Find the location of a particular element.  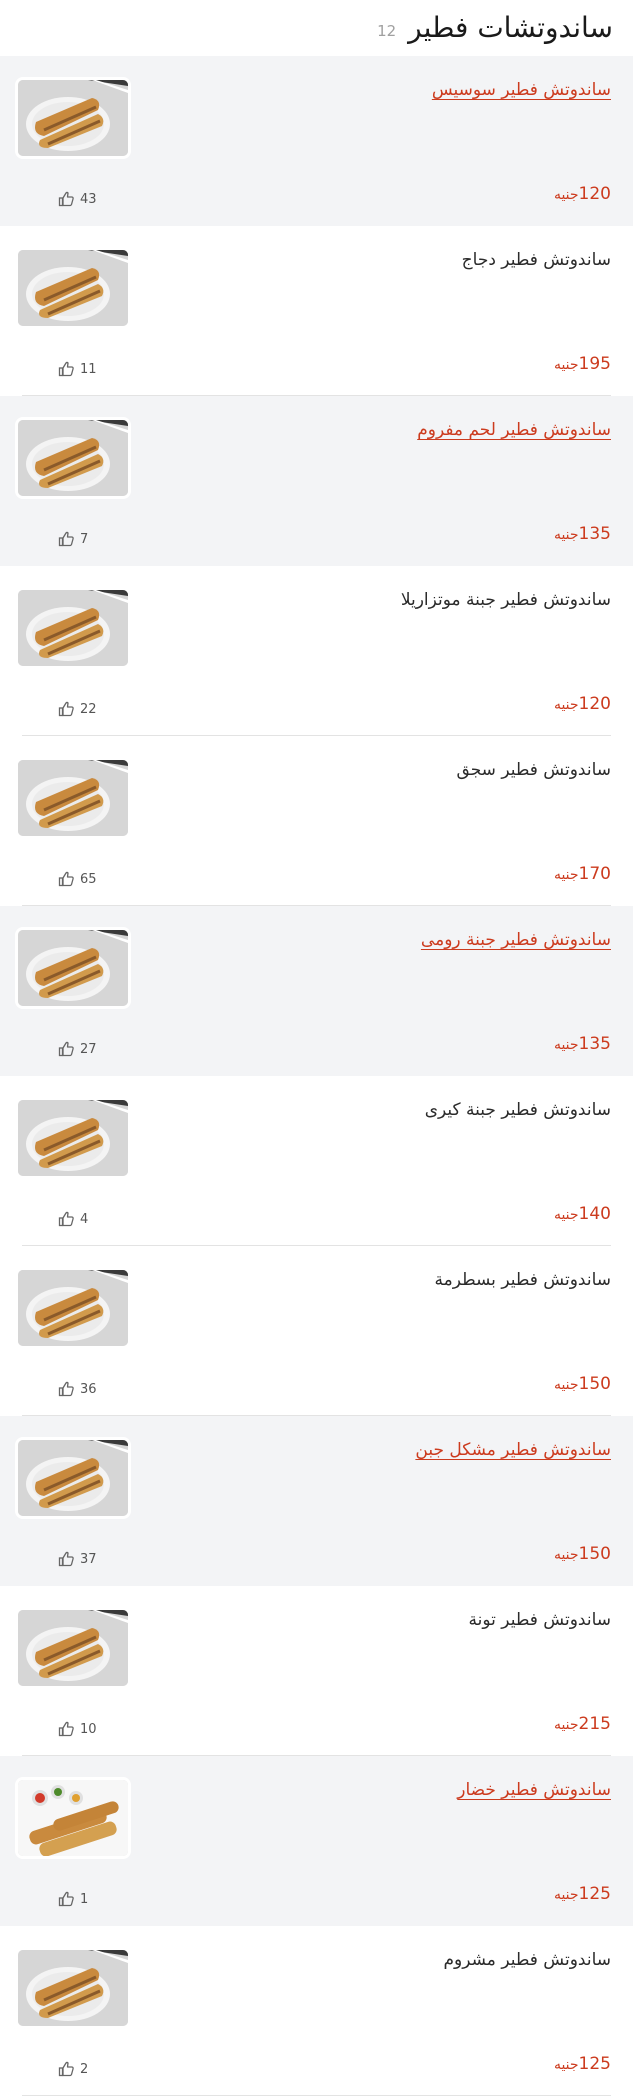

like-count: 43 is located at coordinates (88, 199).